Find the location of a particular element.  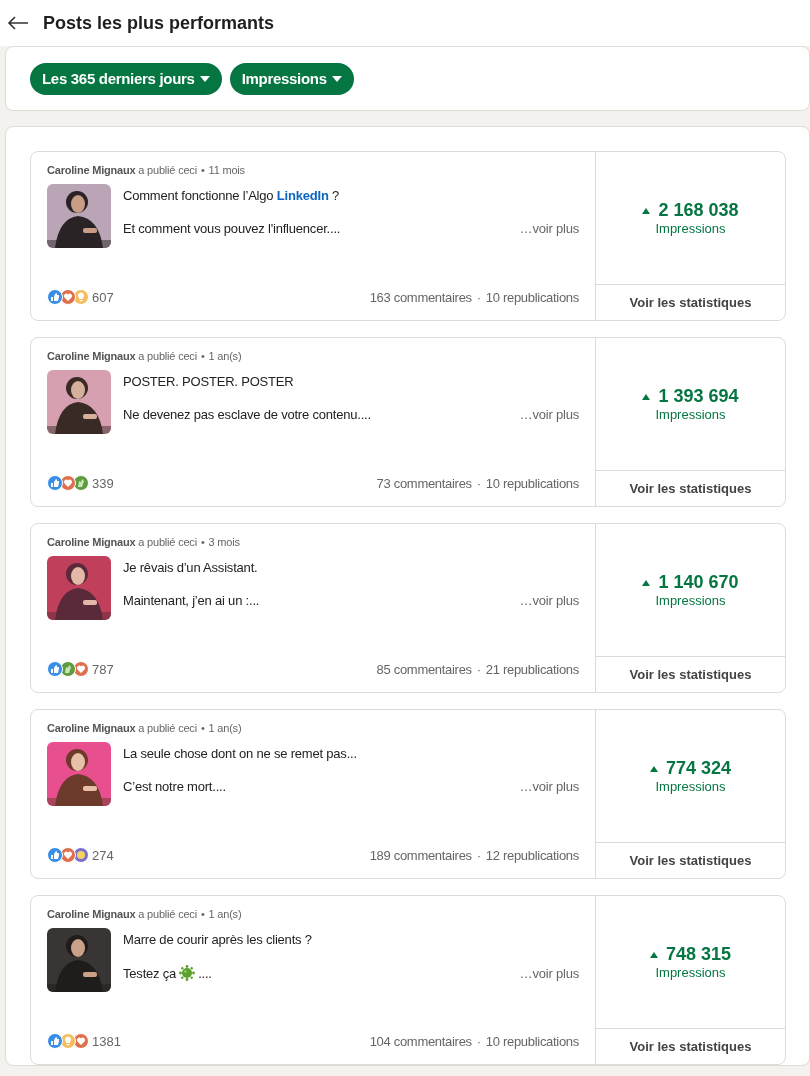

comments-count: 189 commentaires is located at coordinates (420, 855).